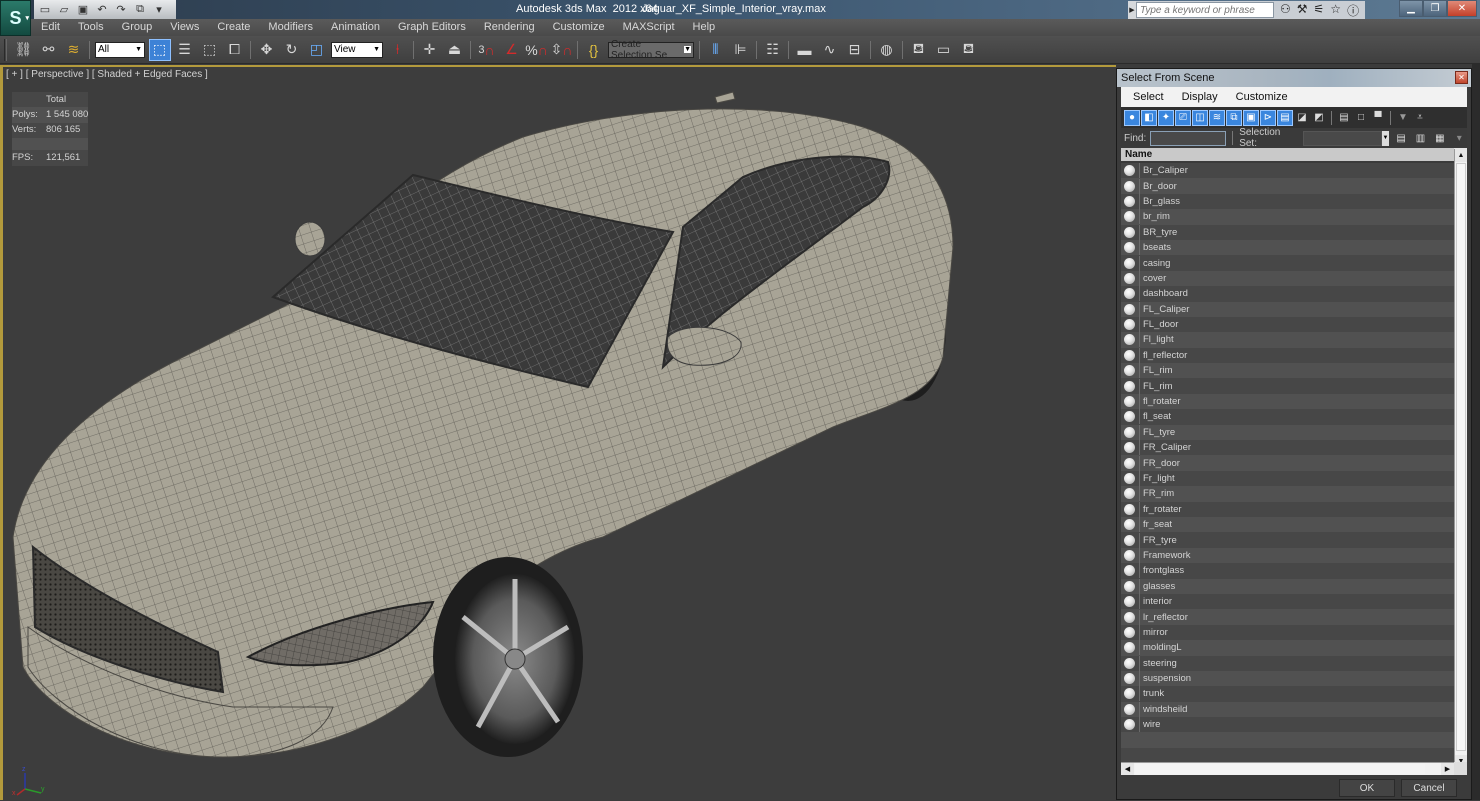  I want to click on find-input, so click(1188, 138).